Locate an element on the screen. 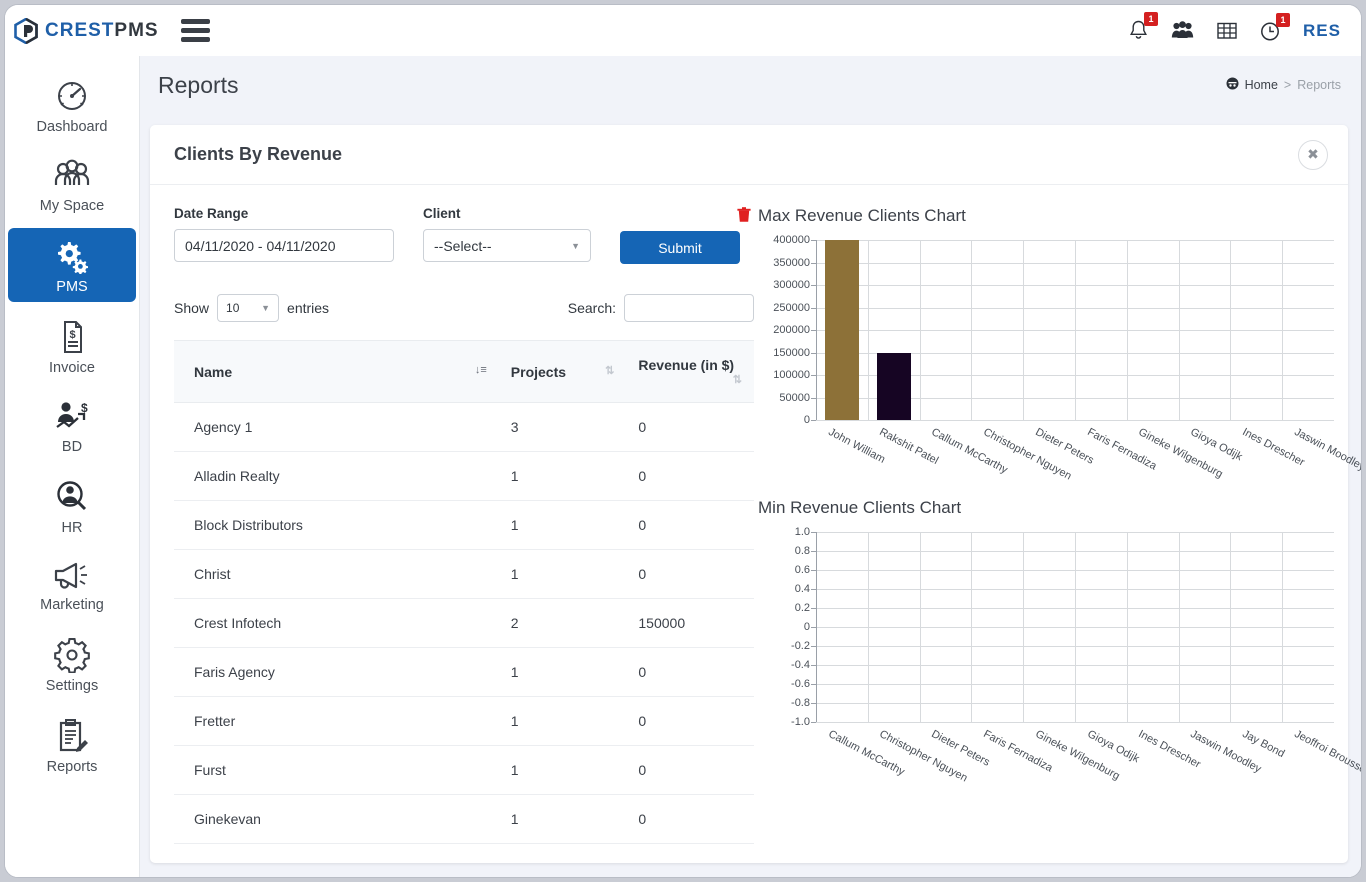 This screenshot has height=882, width=1366. cell-projects: 2 is located at coordinates (562, 623).